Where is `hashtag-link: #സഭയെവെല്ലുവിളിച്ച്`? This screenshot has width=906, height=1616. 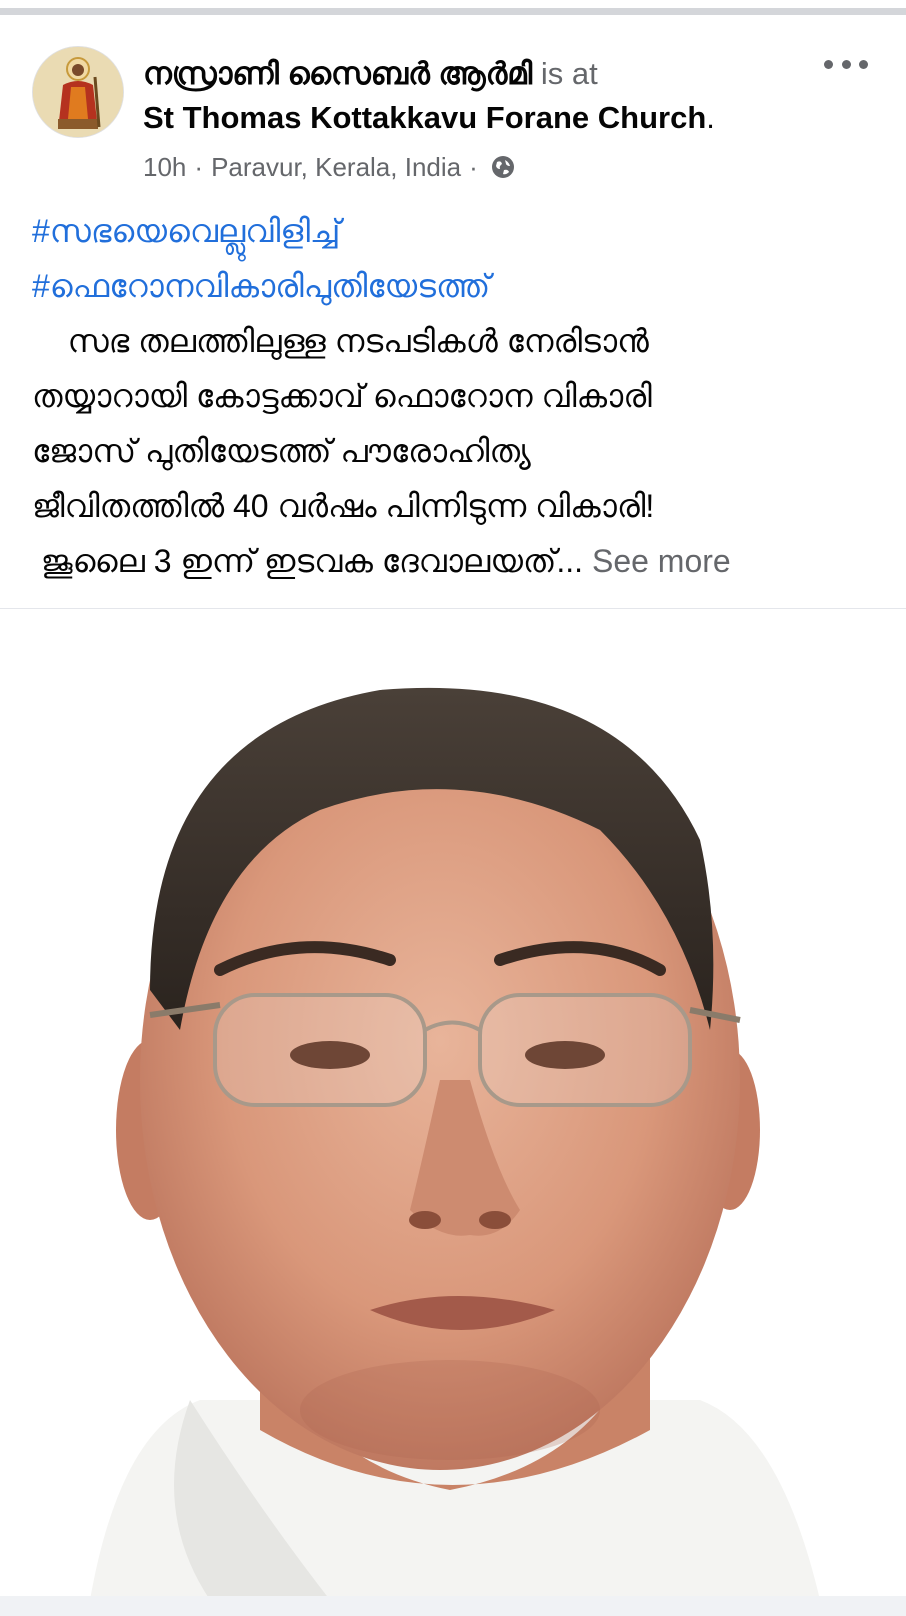 hashtag-link: #സഭയെവെല്ലുവിളിച്ച് is located at coordinates (457, 231).